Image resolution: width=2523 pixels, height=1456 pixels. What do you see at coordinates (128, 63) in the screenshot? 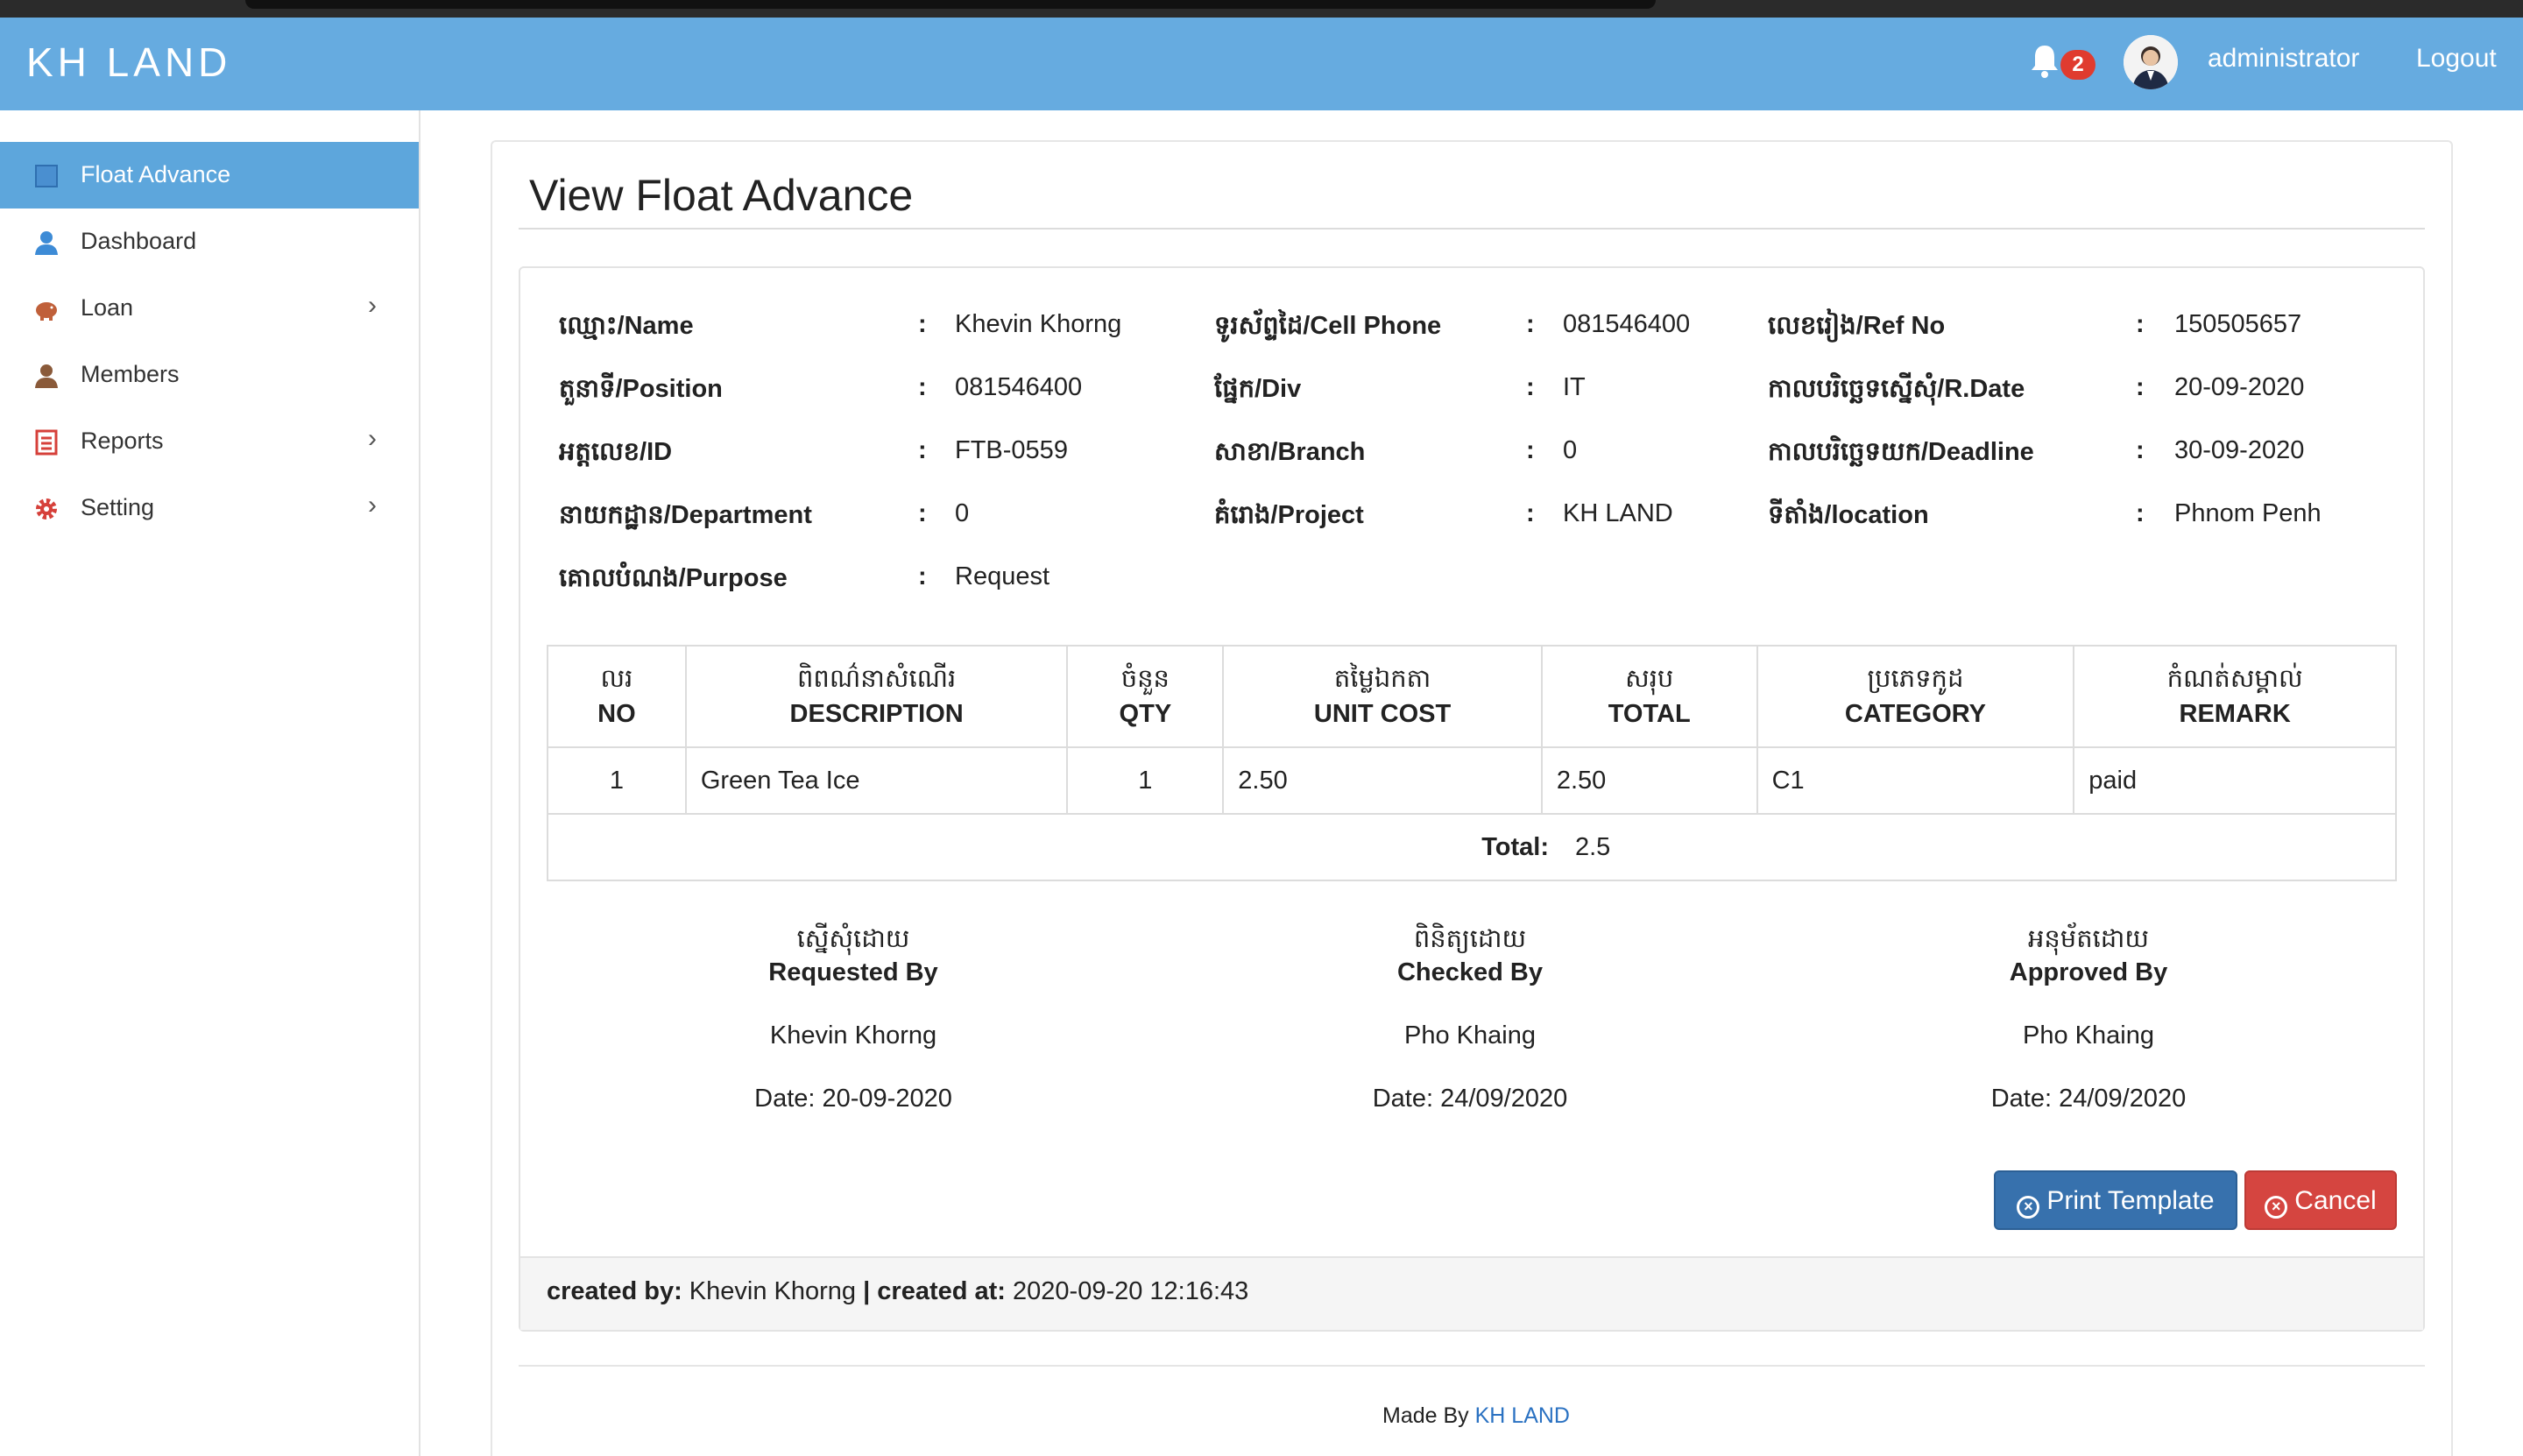
I see `brand-logo: KH LAND` at bounding box center [128, 63].